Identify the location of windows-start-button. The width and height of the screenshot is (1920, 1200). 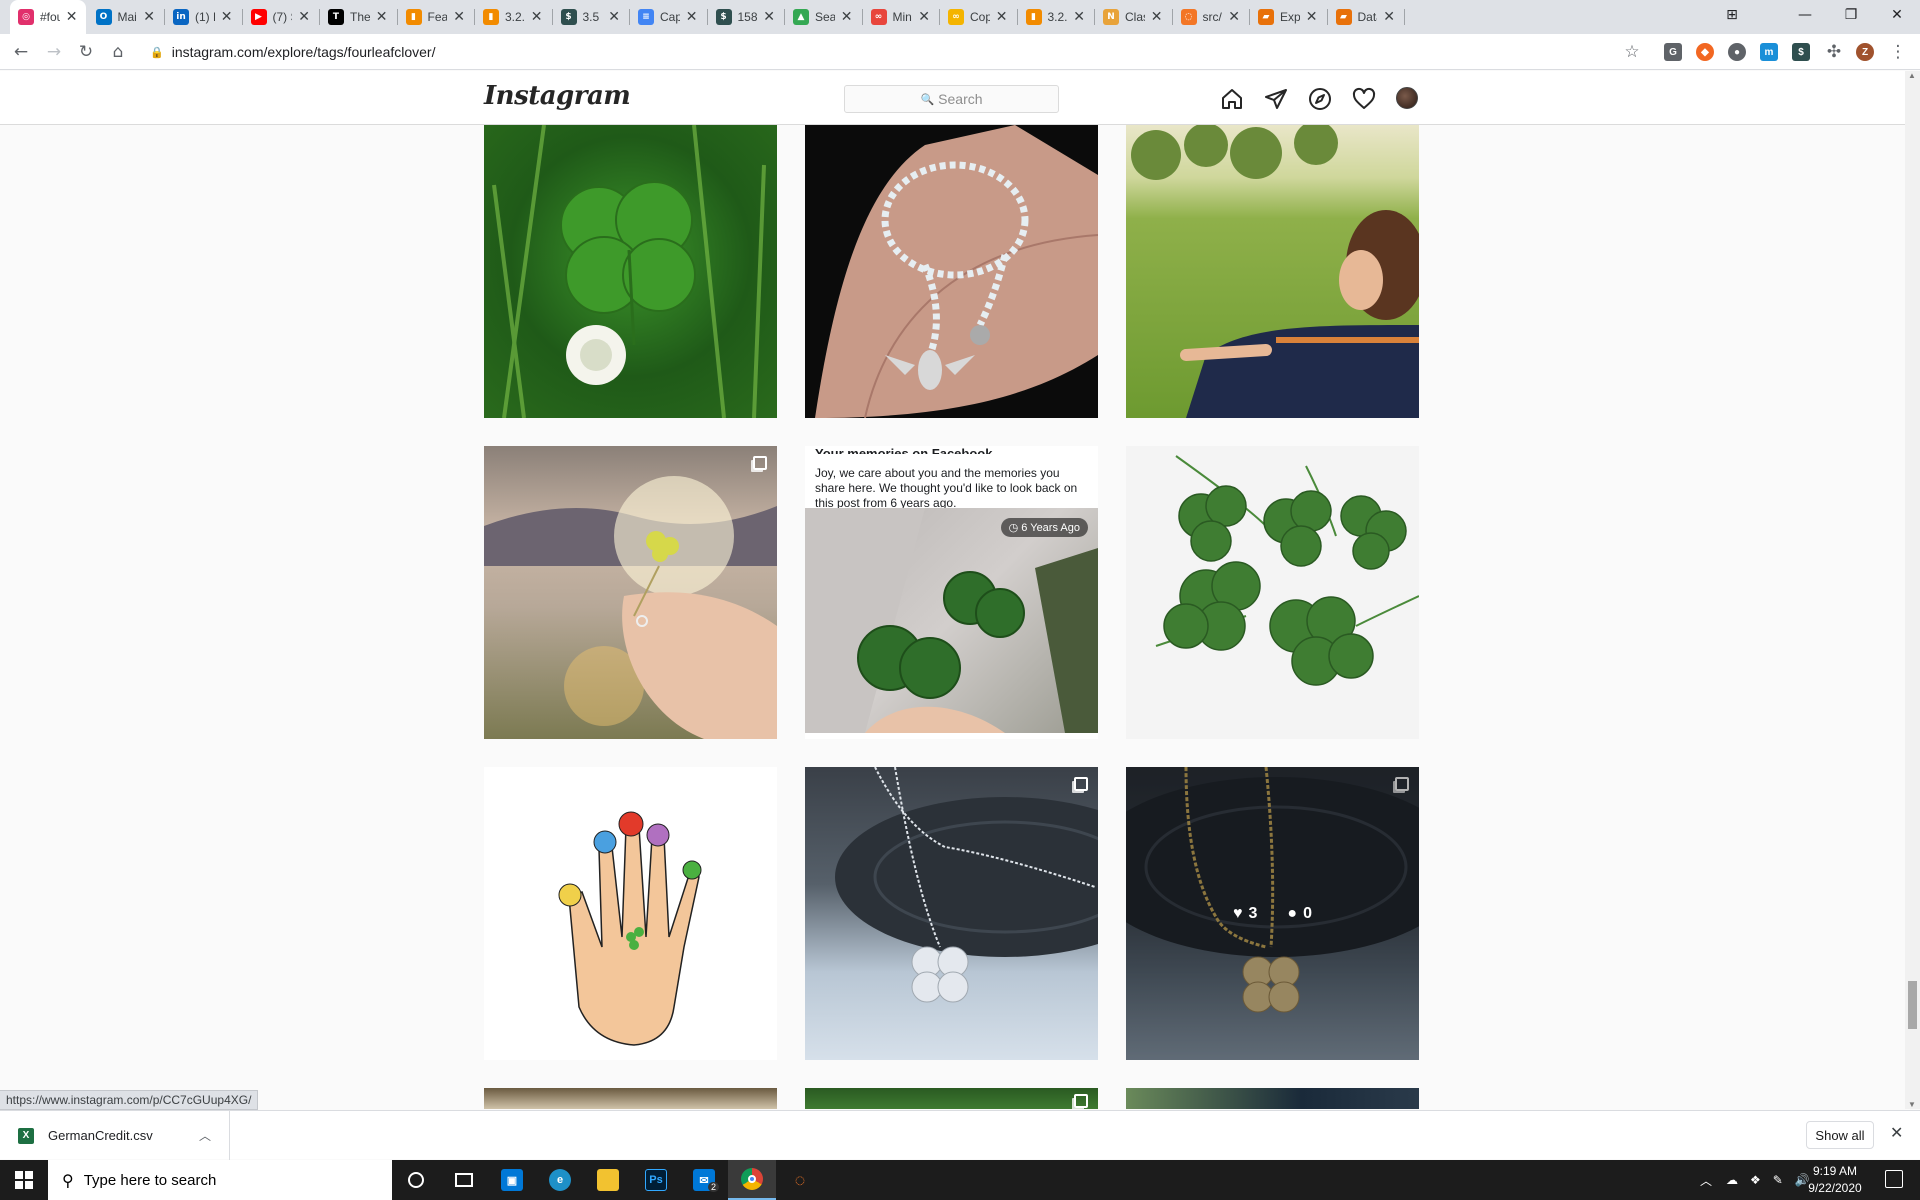
(24, 1180).